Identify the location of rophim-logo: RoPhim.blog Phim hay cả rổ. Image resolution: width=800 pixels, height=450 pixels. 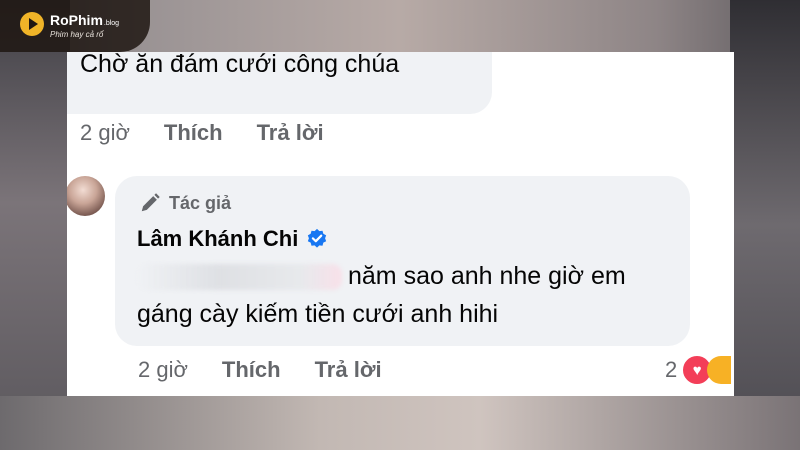
(75, 26).